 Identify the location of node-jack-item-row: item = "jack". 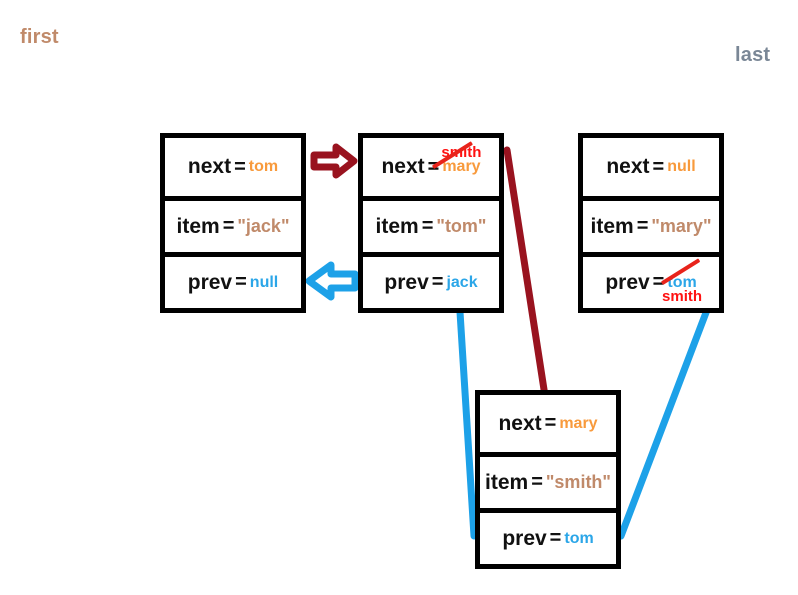
(233, 224).